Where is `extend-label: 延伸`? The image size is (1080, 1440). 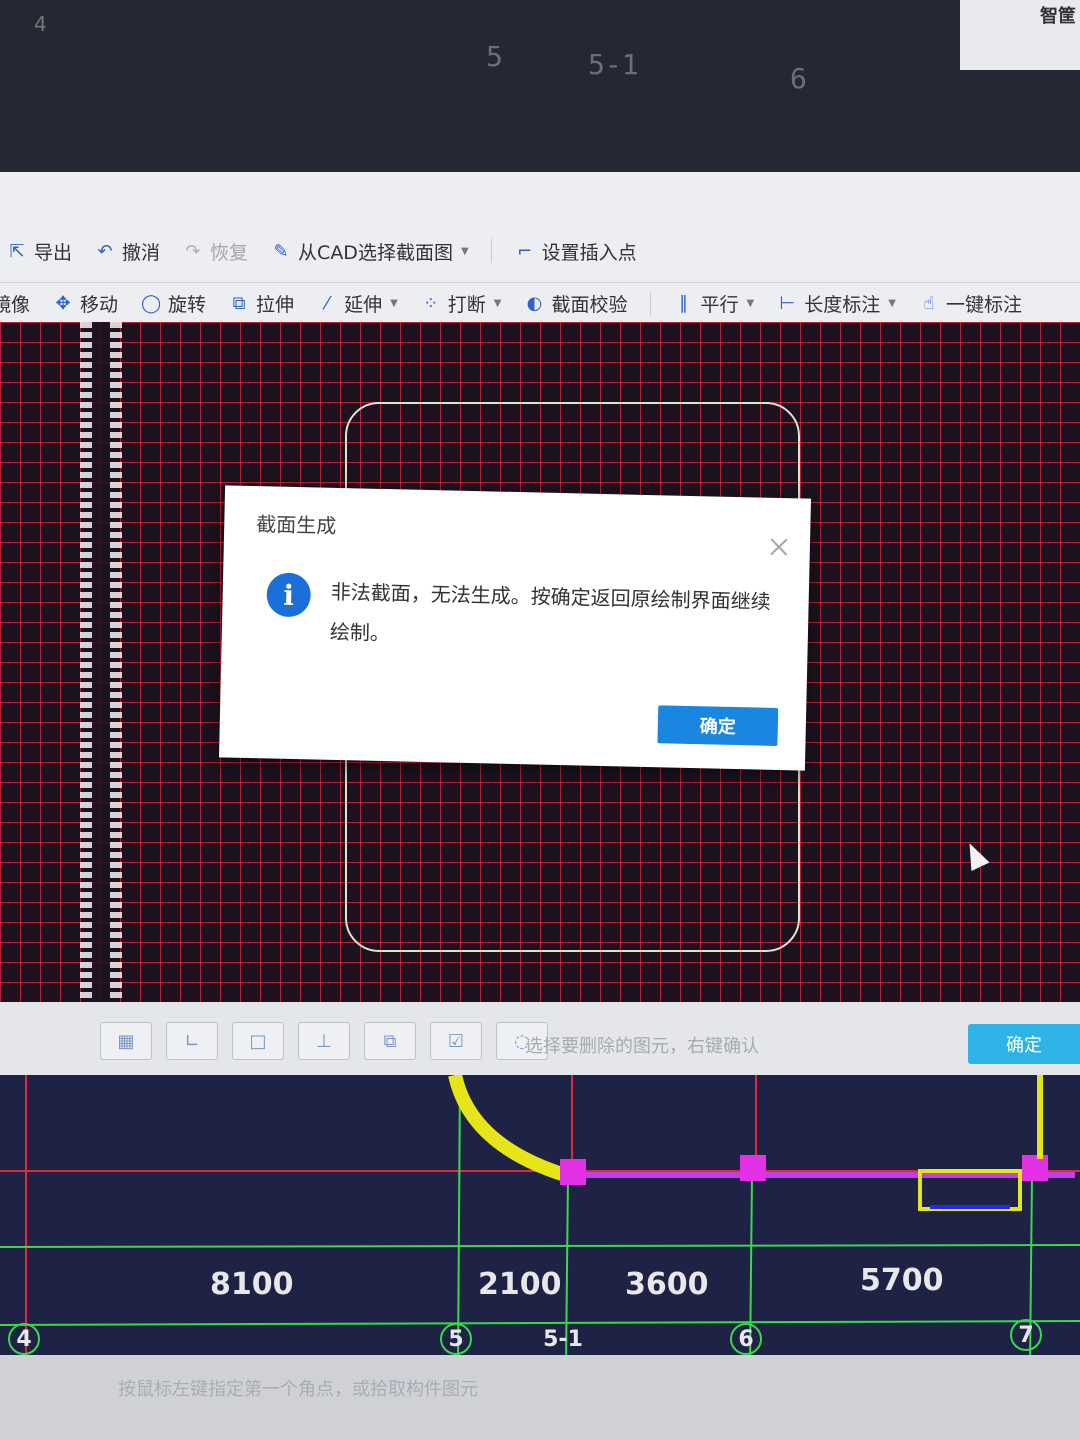
extend-label: 延伸 is located at coordinates (363, 305).